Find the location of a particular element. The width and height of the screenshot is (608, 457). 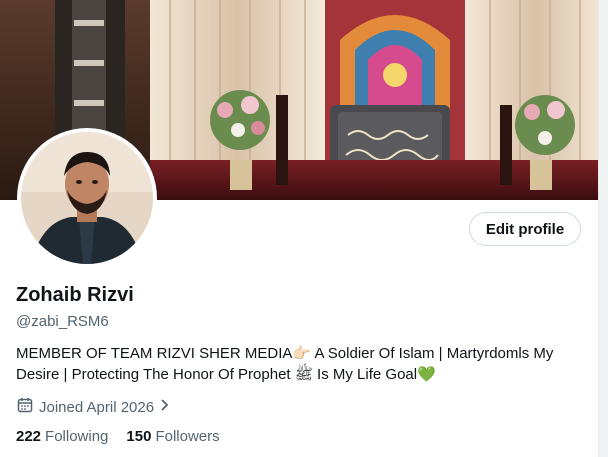

bio-text-3: Is My Life Goal is located at coordinates (365, 374).